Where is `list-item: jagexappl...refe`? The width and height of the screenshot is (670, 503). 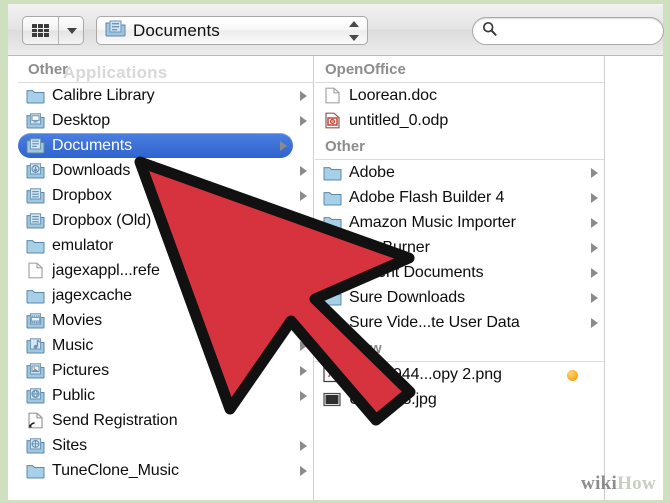 list-item: jagexappl...refe is located at coordinates (165, 270).